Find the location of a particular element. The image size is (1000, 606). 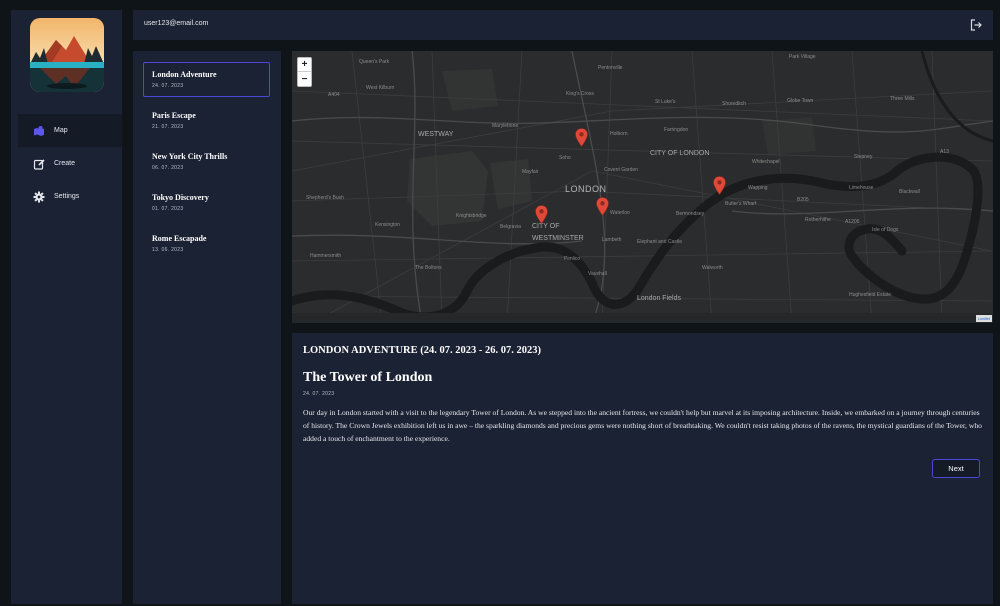

sidebar-item-label: Settings is located at coordinates (67, 196).